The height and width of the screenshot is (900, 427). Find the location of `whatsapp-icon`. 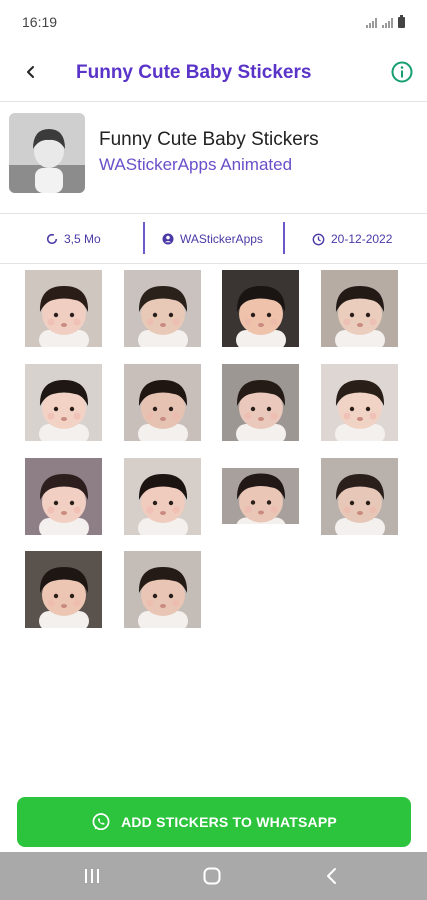

whatsapp-icon is located at coordinates (101, 822).